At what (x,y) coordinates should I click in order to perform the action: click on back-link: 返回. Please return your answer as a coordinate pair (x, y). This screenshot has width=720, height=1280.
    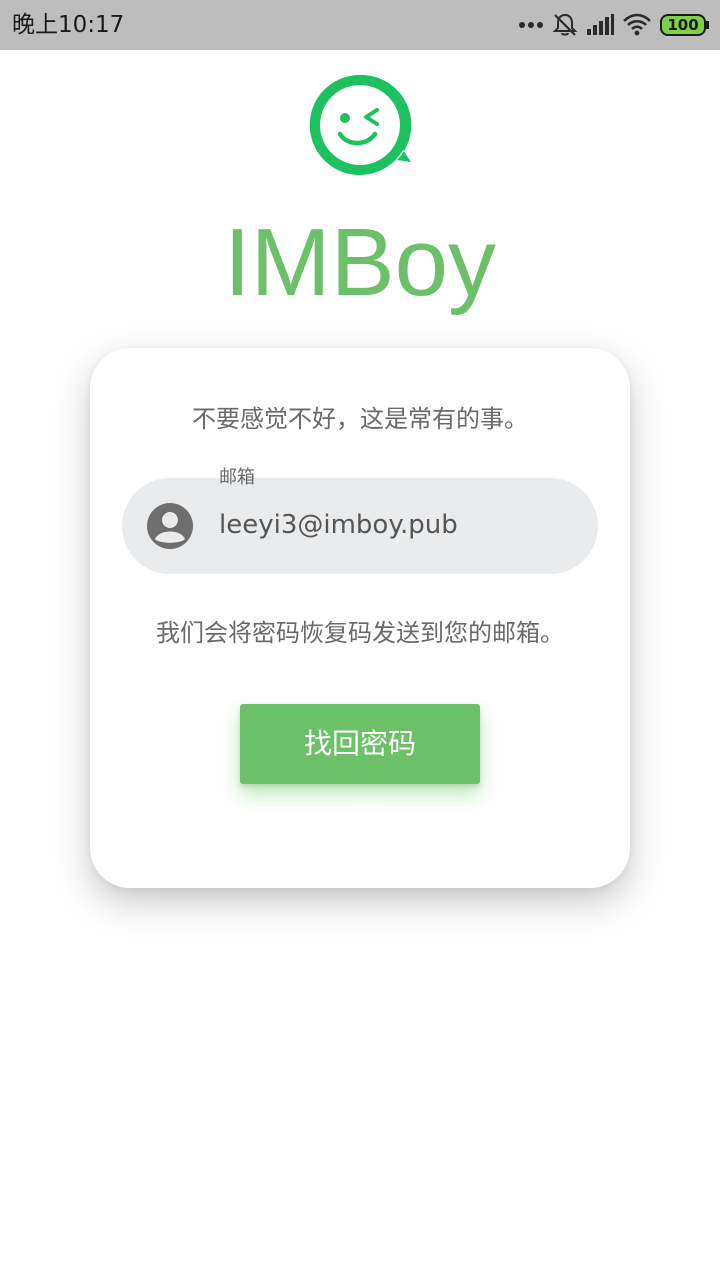
    Looking at the image, I should click on (360, 817).